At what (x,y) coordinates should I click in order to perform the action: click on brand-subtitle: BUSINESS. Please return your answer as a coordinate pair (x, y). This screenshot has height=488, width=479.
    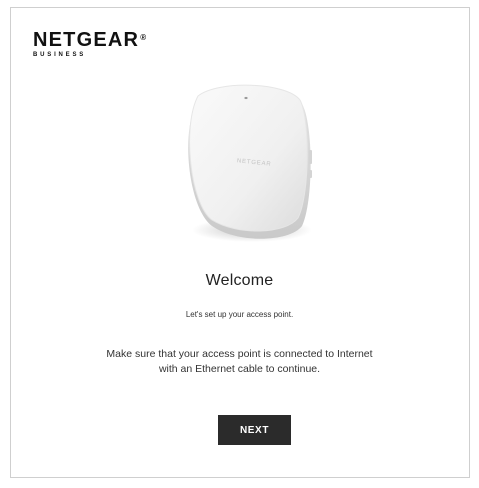
    Looking at the image, I should click on (60, 55).